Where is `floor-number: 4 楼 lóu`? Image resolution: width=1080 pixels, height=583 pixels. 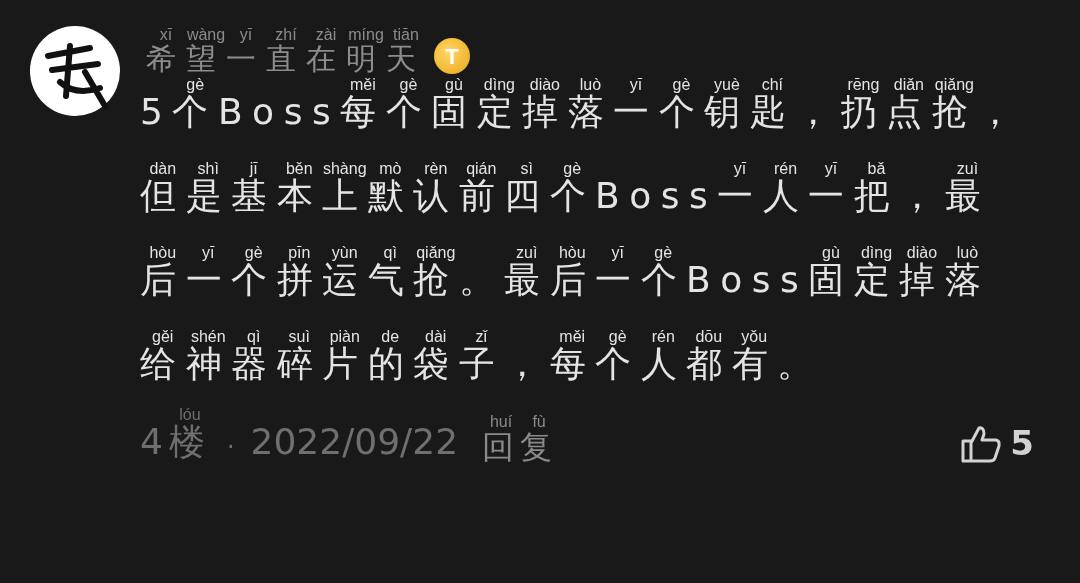
floor-number: 4 楼 lóu is located at coordinates (175, 435).